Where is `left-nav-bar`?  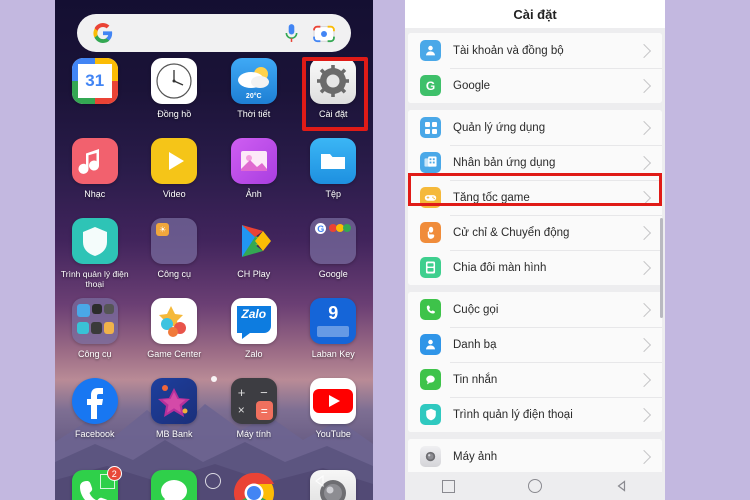
left-nav-bar is located at coordinates (214, 481).